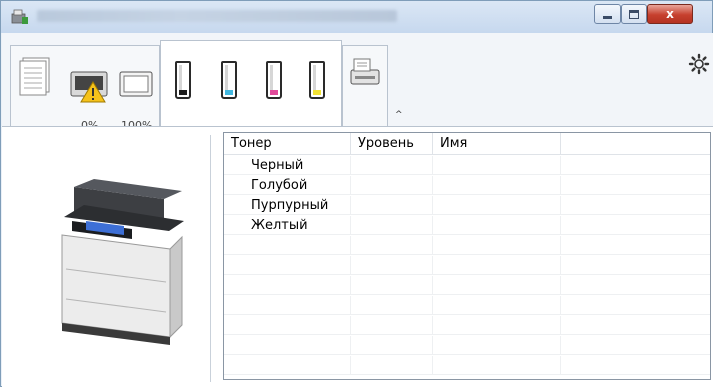 This screenshot has height=387, width=713. I want to click on cell-toner: Пурпурный, so click(287, 205).